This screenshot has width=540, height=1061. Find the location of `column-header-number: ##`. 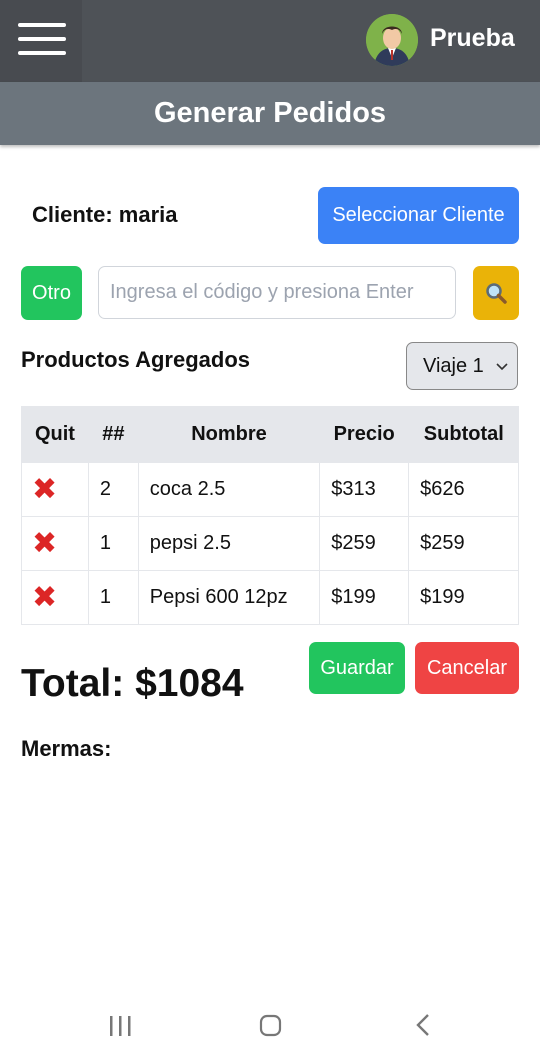

column-header-number: ## is located at coordinates (113, 434).